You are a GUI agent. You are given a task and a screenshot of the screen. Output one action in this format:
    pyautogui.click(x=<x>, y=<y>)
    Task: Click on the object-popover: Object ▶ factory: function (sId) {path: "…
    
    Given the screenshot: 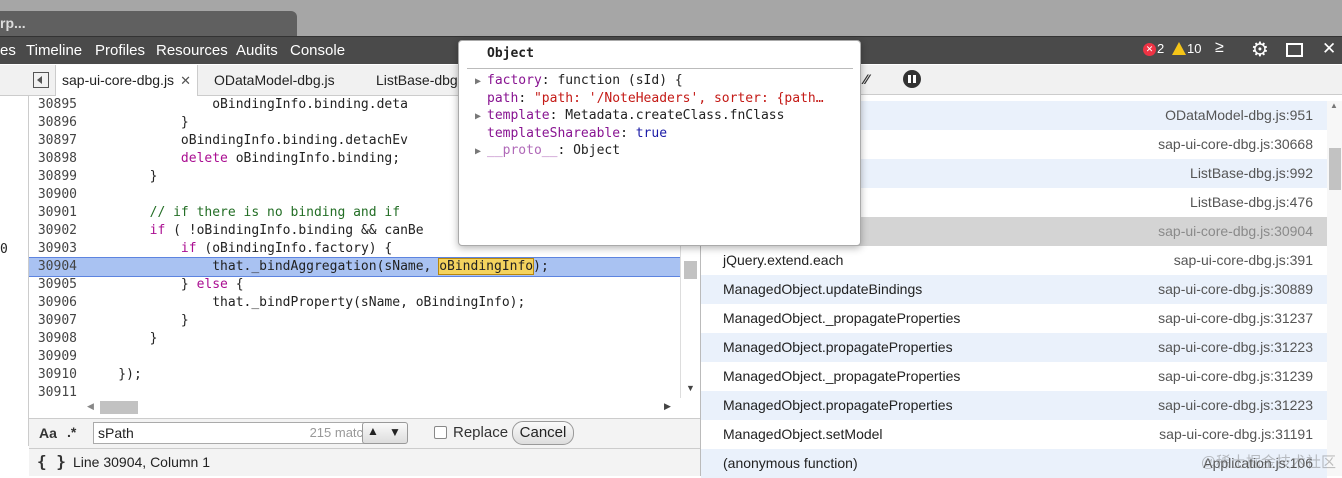 What is the action you would take?
    pyautogui.click(x=659, y=143)
    